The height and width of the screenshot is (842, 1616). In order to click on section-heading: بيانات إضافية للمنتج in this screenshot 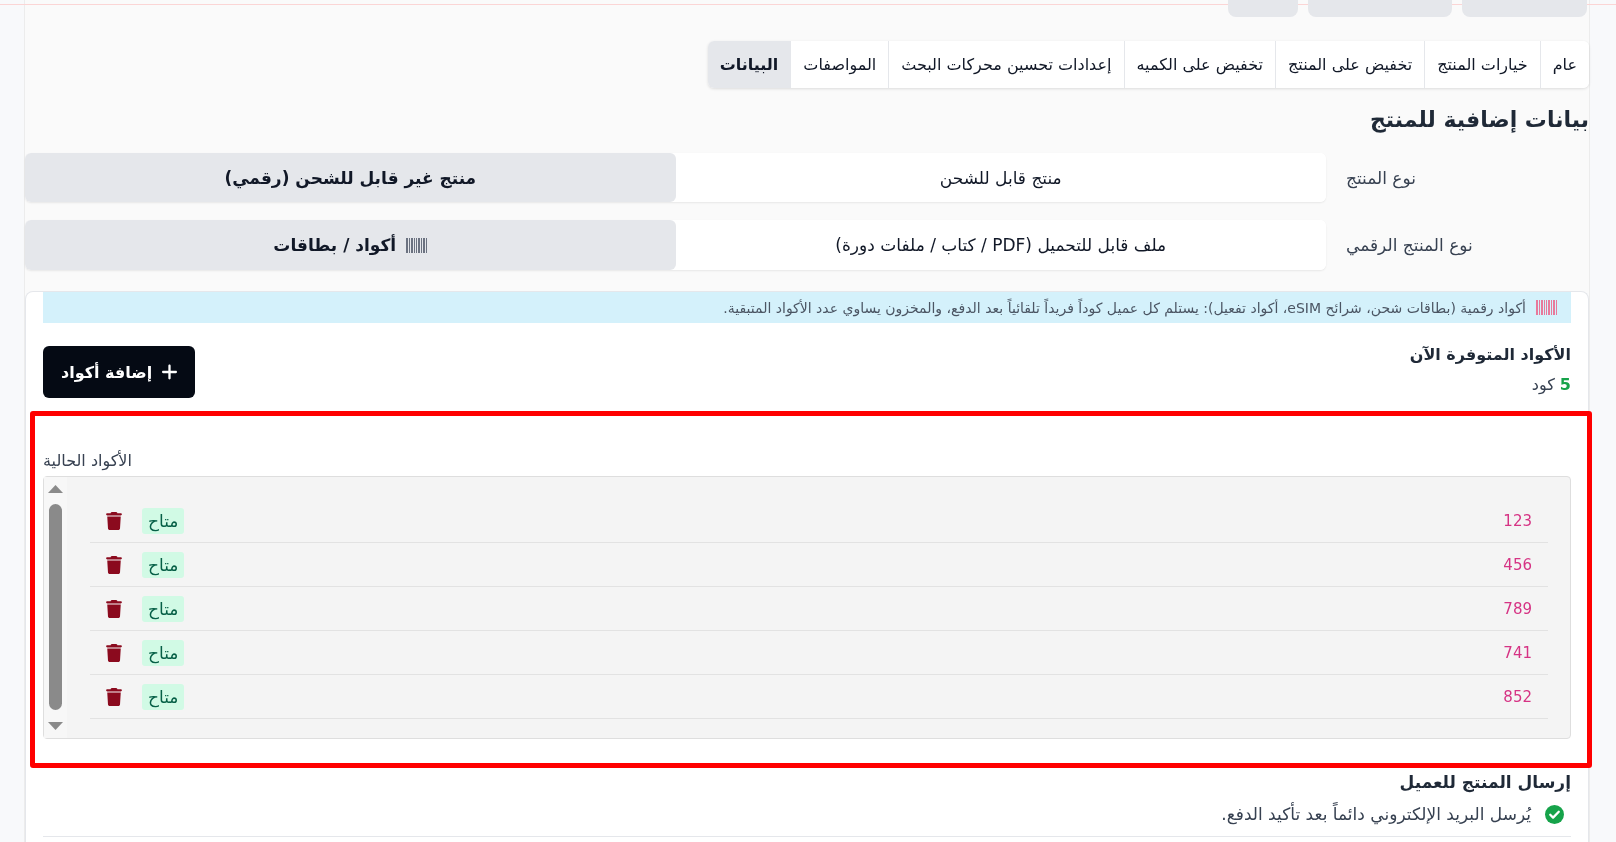, I will do `click(1479, 120)`.